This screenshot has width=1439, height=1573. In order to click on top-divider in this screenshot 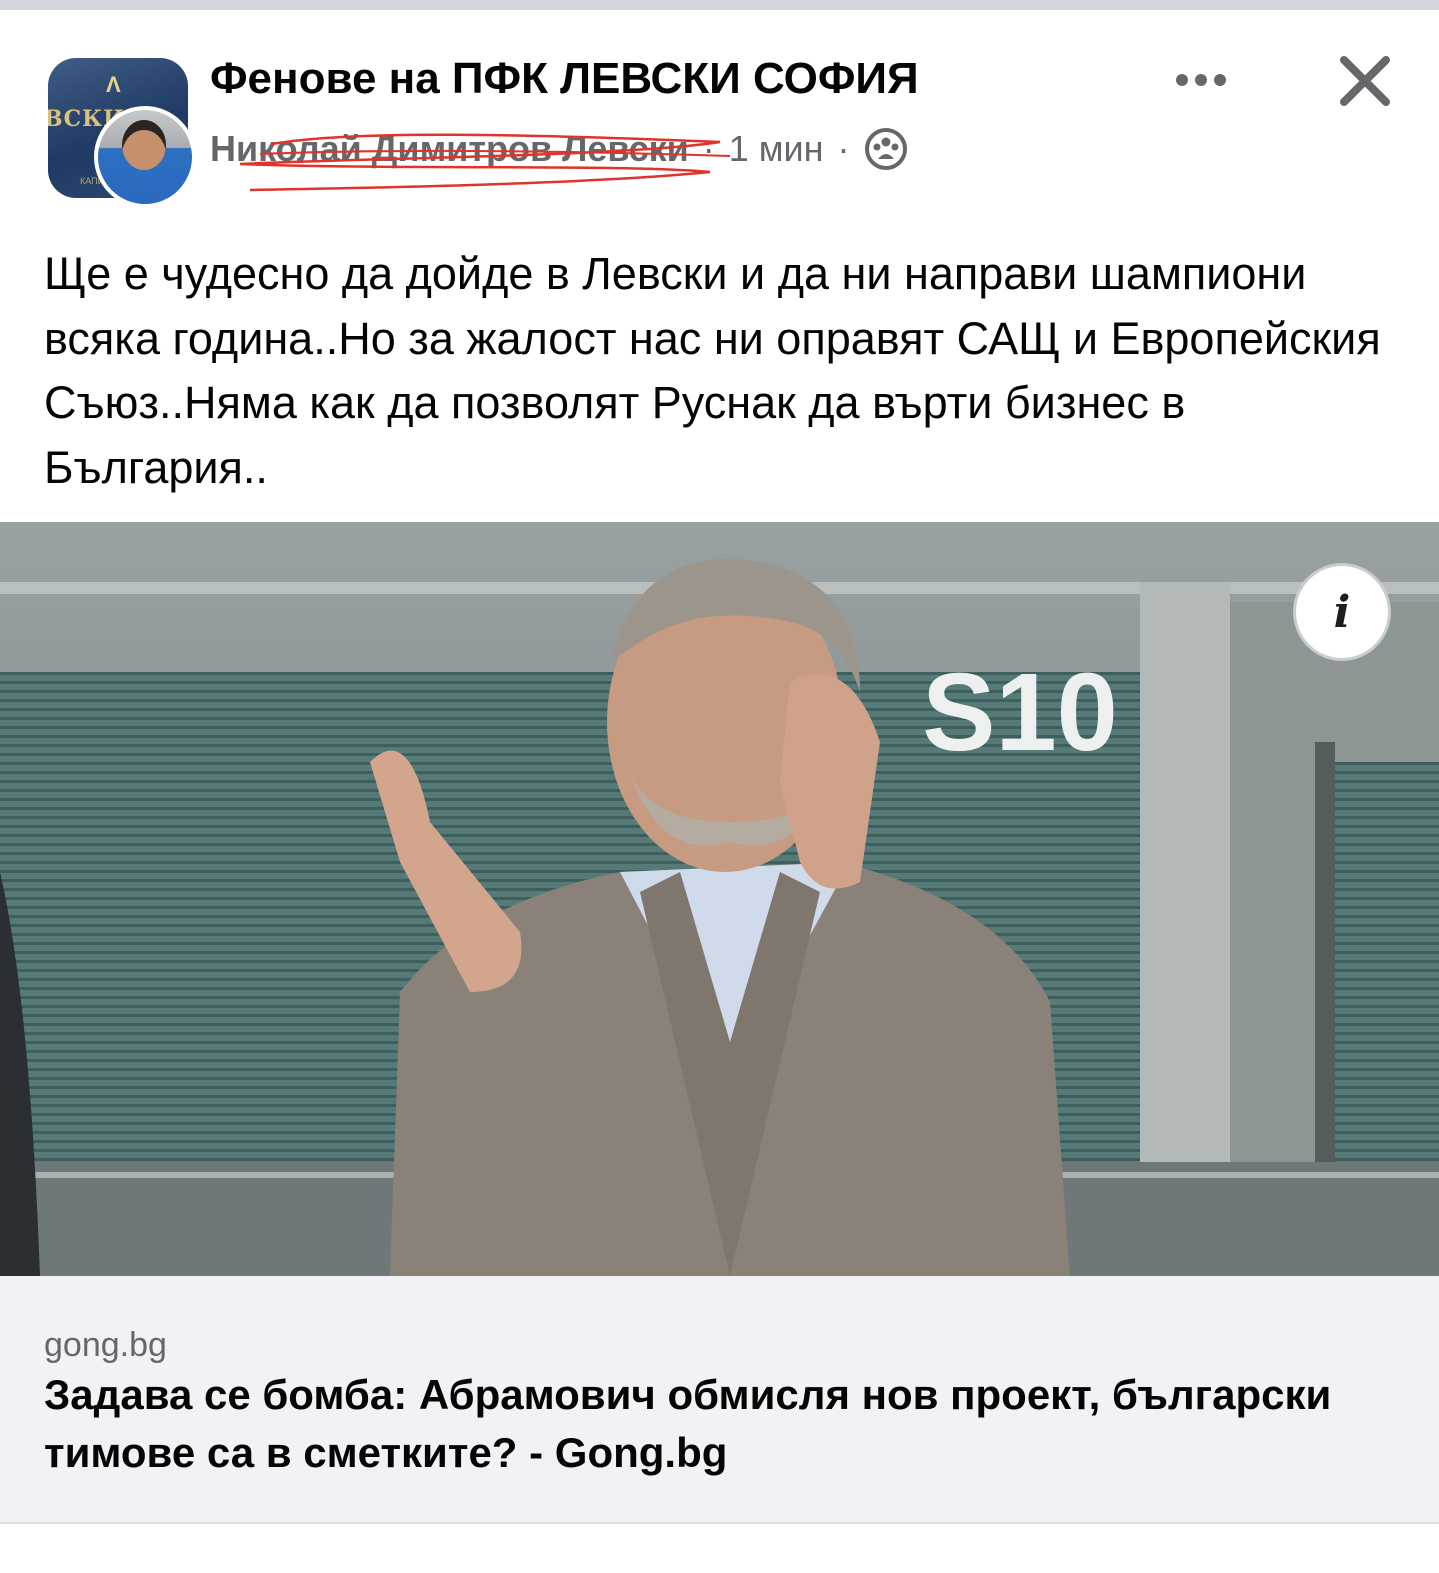, I will do `click(719, 5)`.